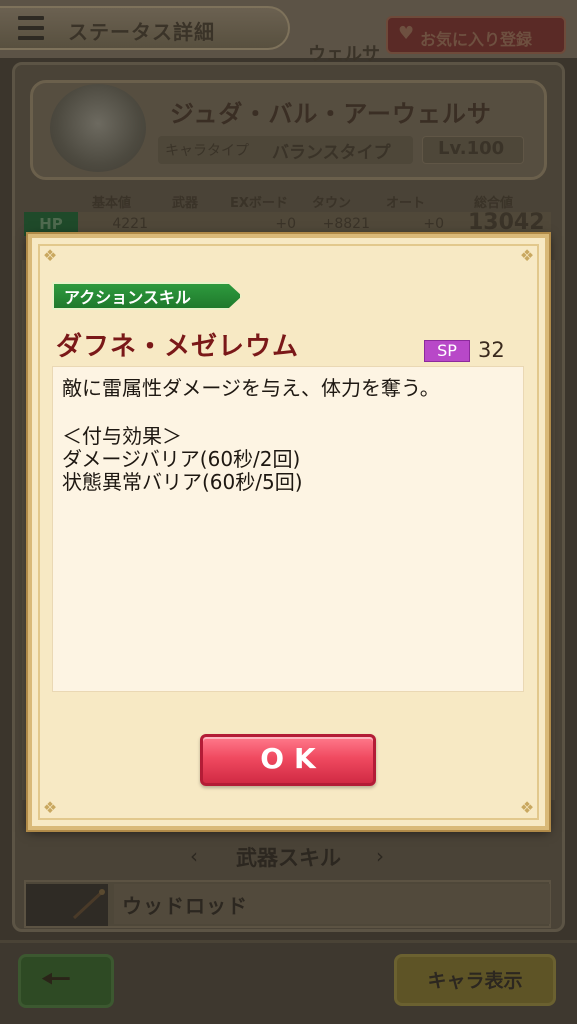  What do you see at coordinates (491, 350) in the screenshot?
I see `sp-value: 32` at bounding box center [491, 350].